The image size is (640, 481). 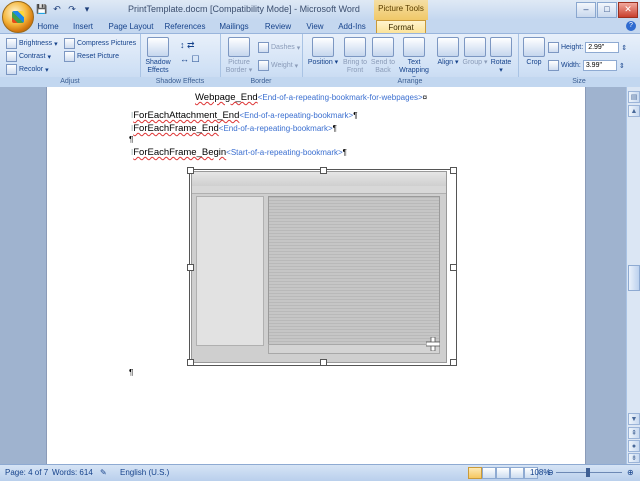 What do you see at coordinates (599, 65) in the screenshot?
I see `width-input: 3.99"` at bounding box center [599, 65].